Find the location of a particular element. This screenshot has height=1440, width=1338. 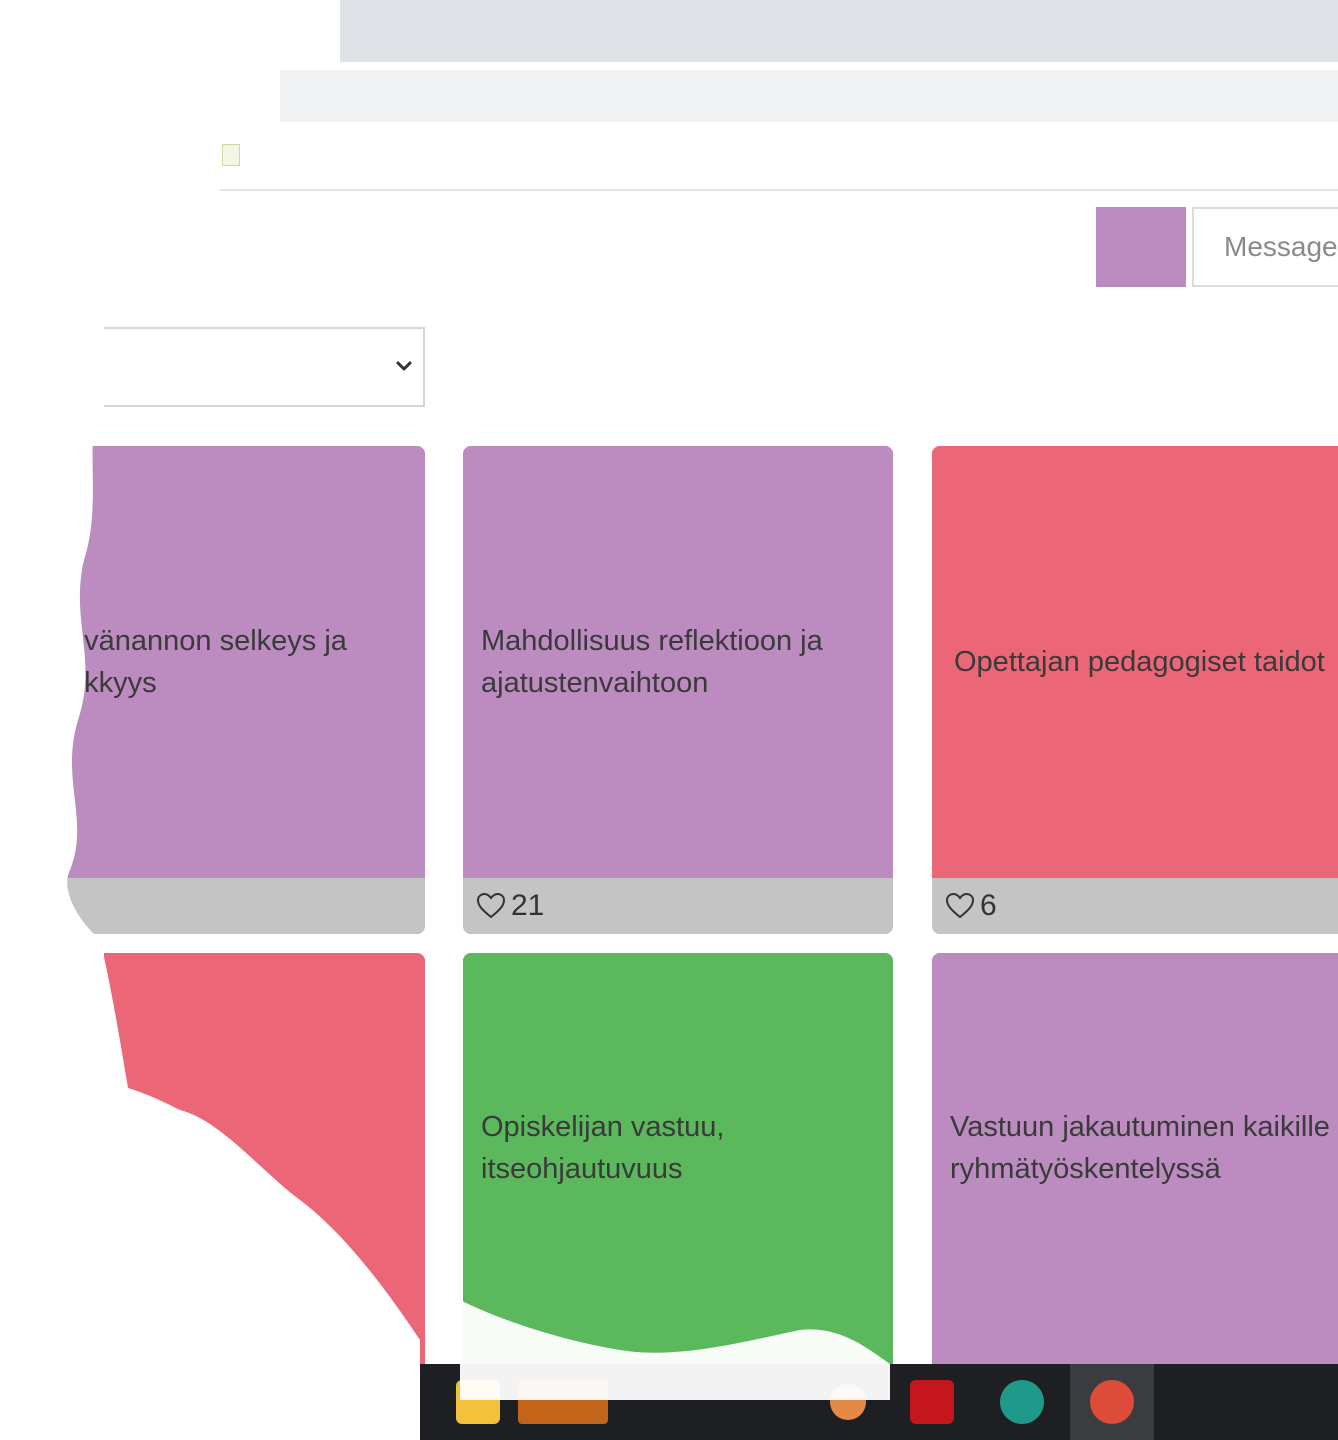

card-text: Opiskelijan vastuu, itseohjautuvuus is located at coordinates (603, 1148).